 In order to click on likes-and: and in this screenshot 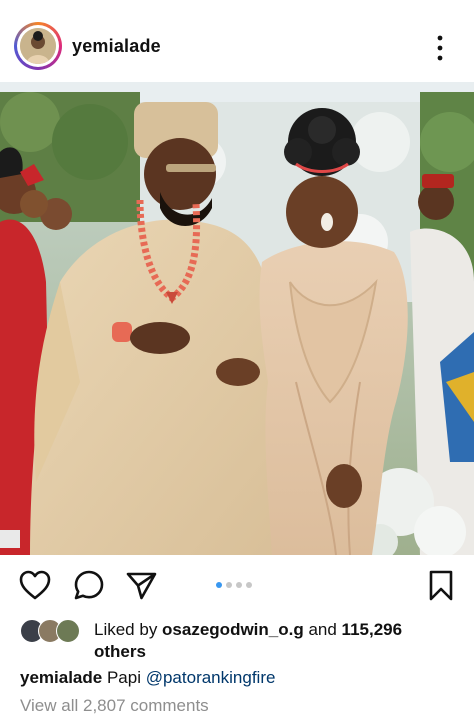, I will do `click(322, 629)`.